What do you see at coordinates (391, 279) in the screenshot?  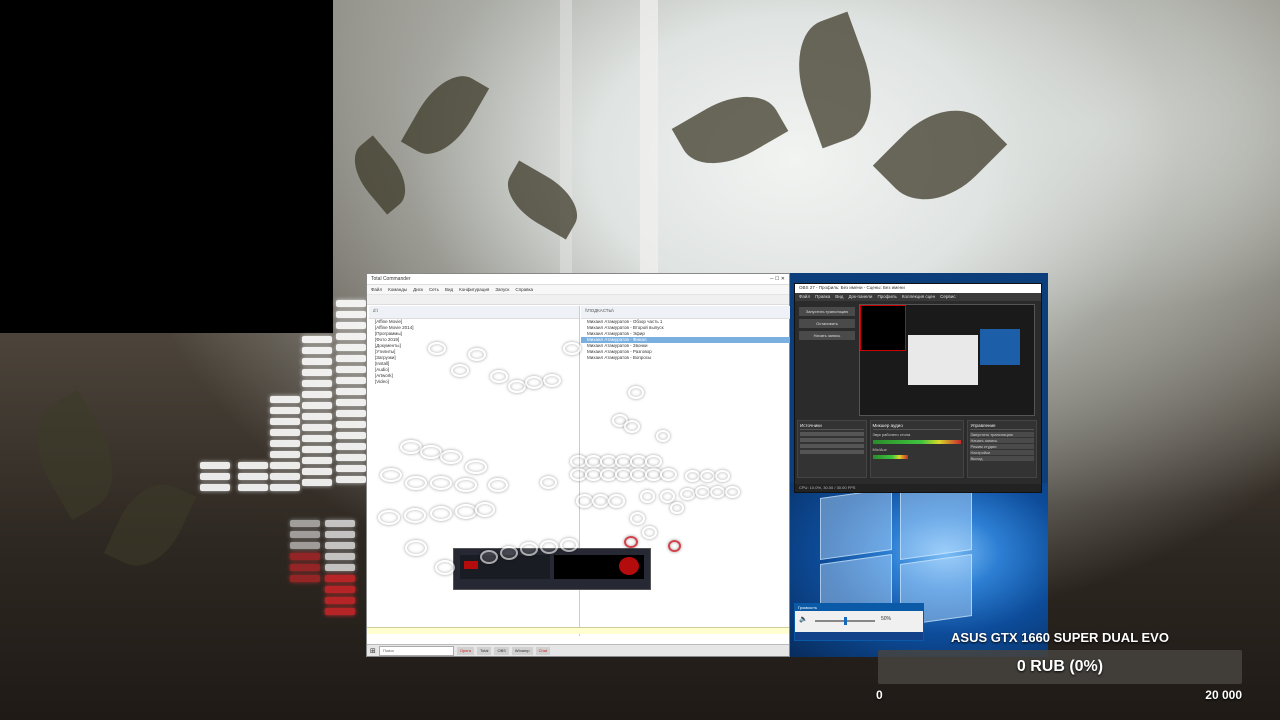 I see `window-title: Total Commander` at bounding box center [391, 279].